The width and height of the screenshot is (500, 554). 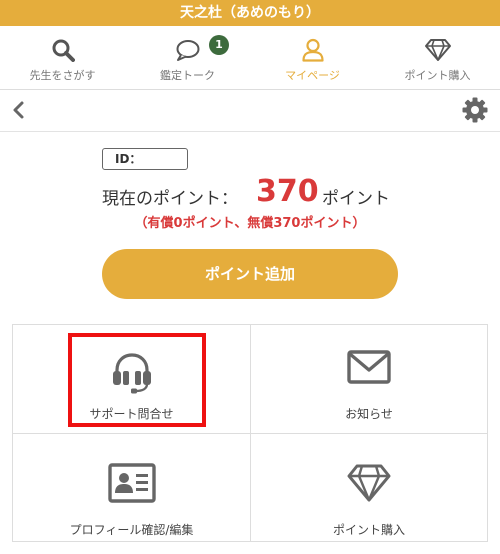 I want to click on tab-search-teacher: 先生をさがす, so click(x=62, y=57).